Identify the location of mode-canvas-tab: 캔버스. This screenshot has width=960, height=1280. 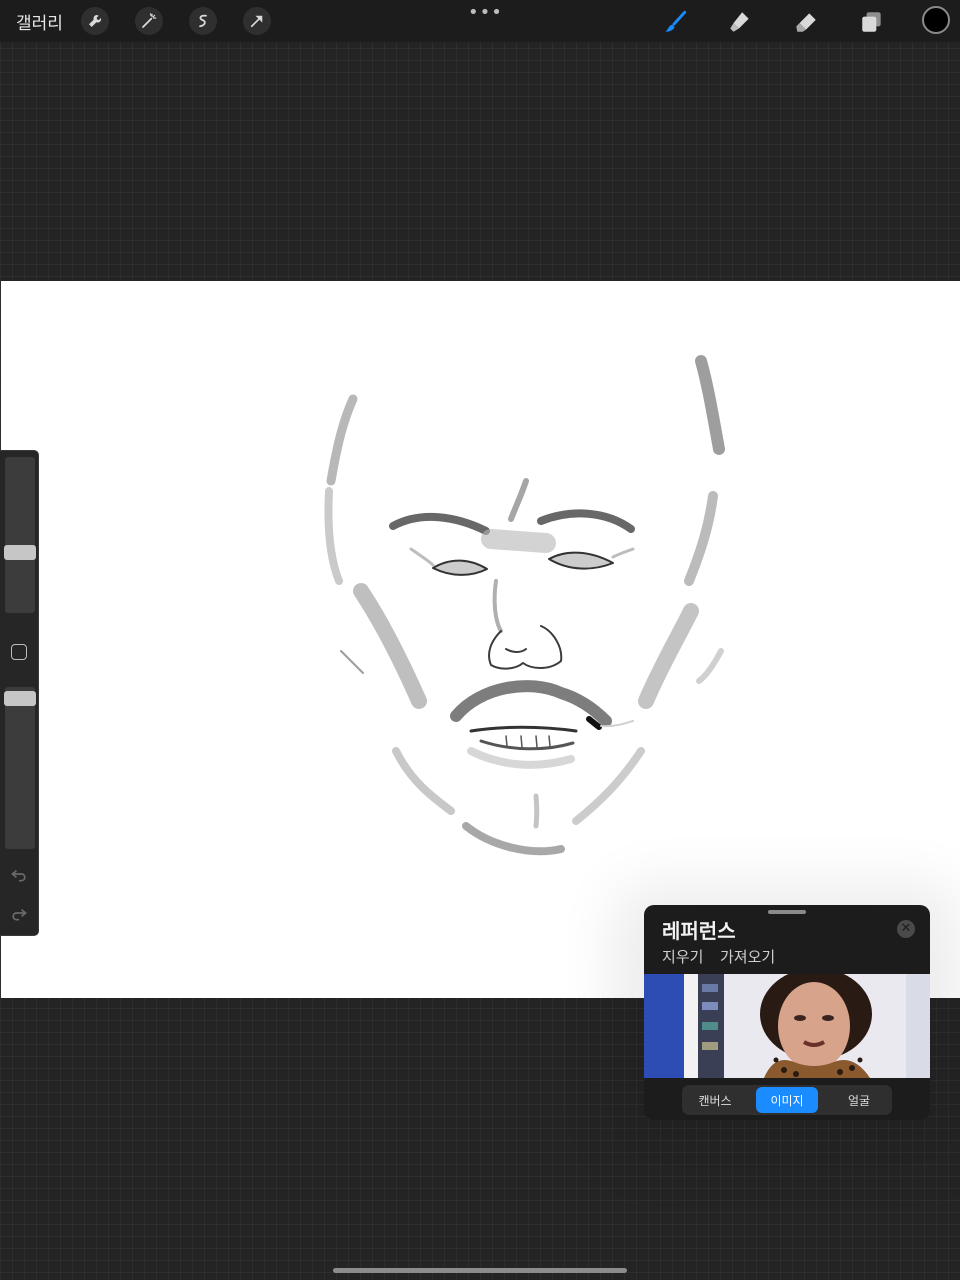
(715, 1100).